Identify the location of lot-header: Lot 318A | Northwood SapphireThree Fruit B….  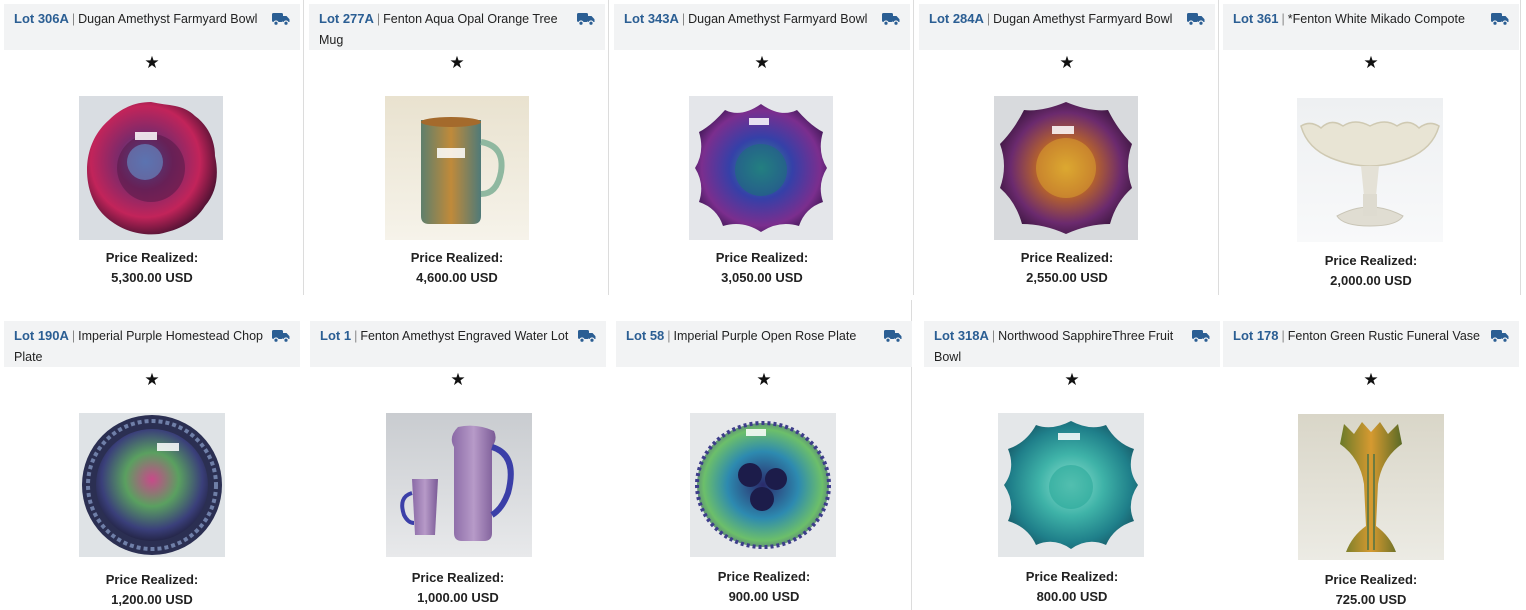
(1072, 344).